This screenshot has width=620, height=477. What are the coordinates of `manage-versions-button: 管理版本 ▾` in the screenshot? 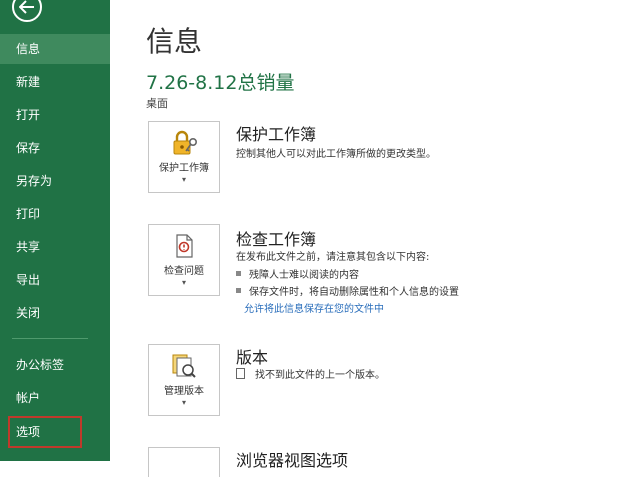 It's located at (184, 380).